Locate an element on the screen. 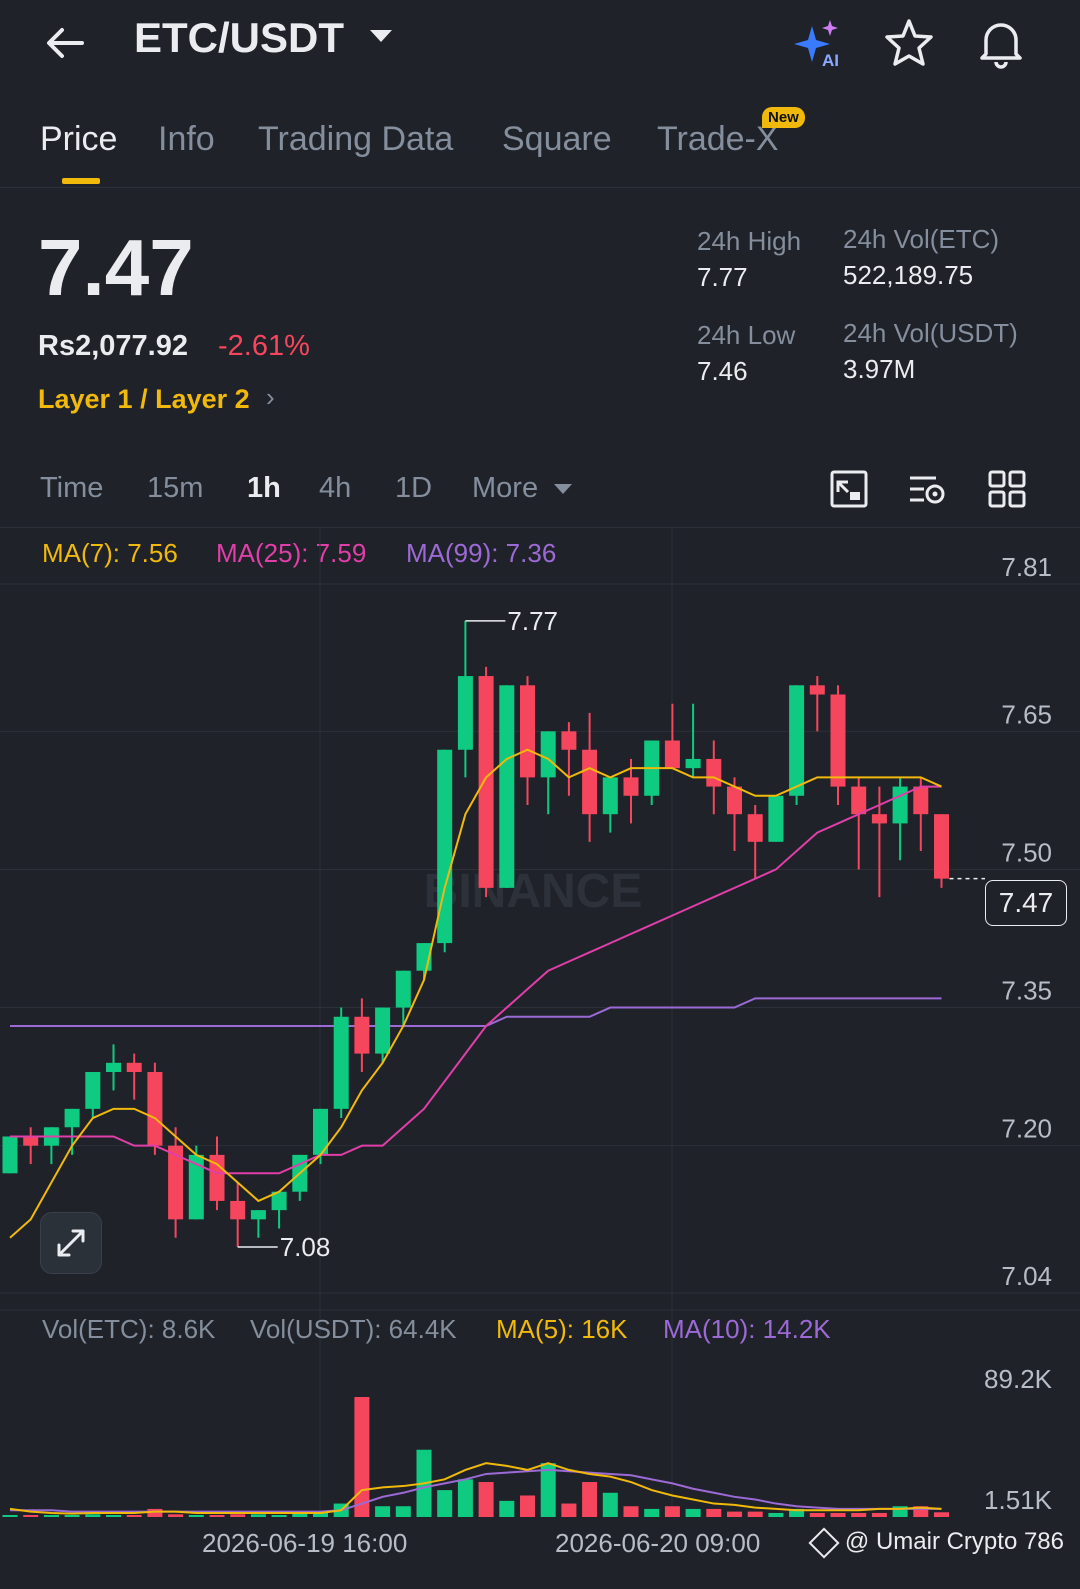 This screenshot has height=1589, width=1080. tab-square: Square is located at coordinates (557, 139).